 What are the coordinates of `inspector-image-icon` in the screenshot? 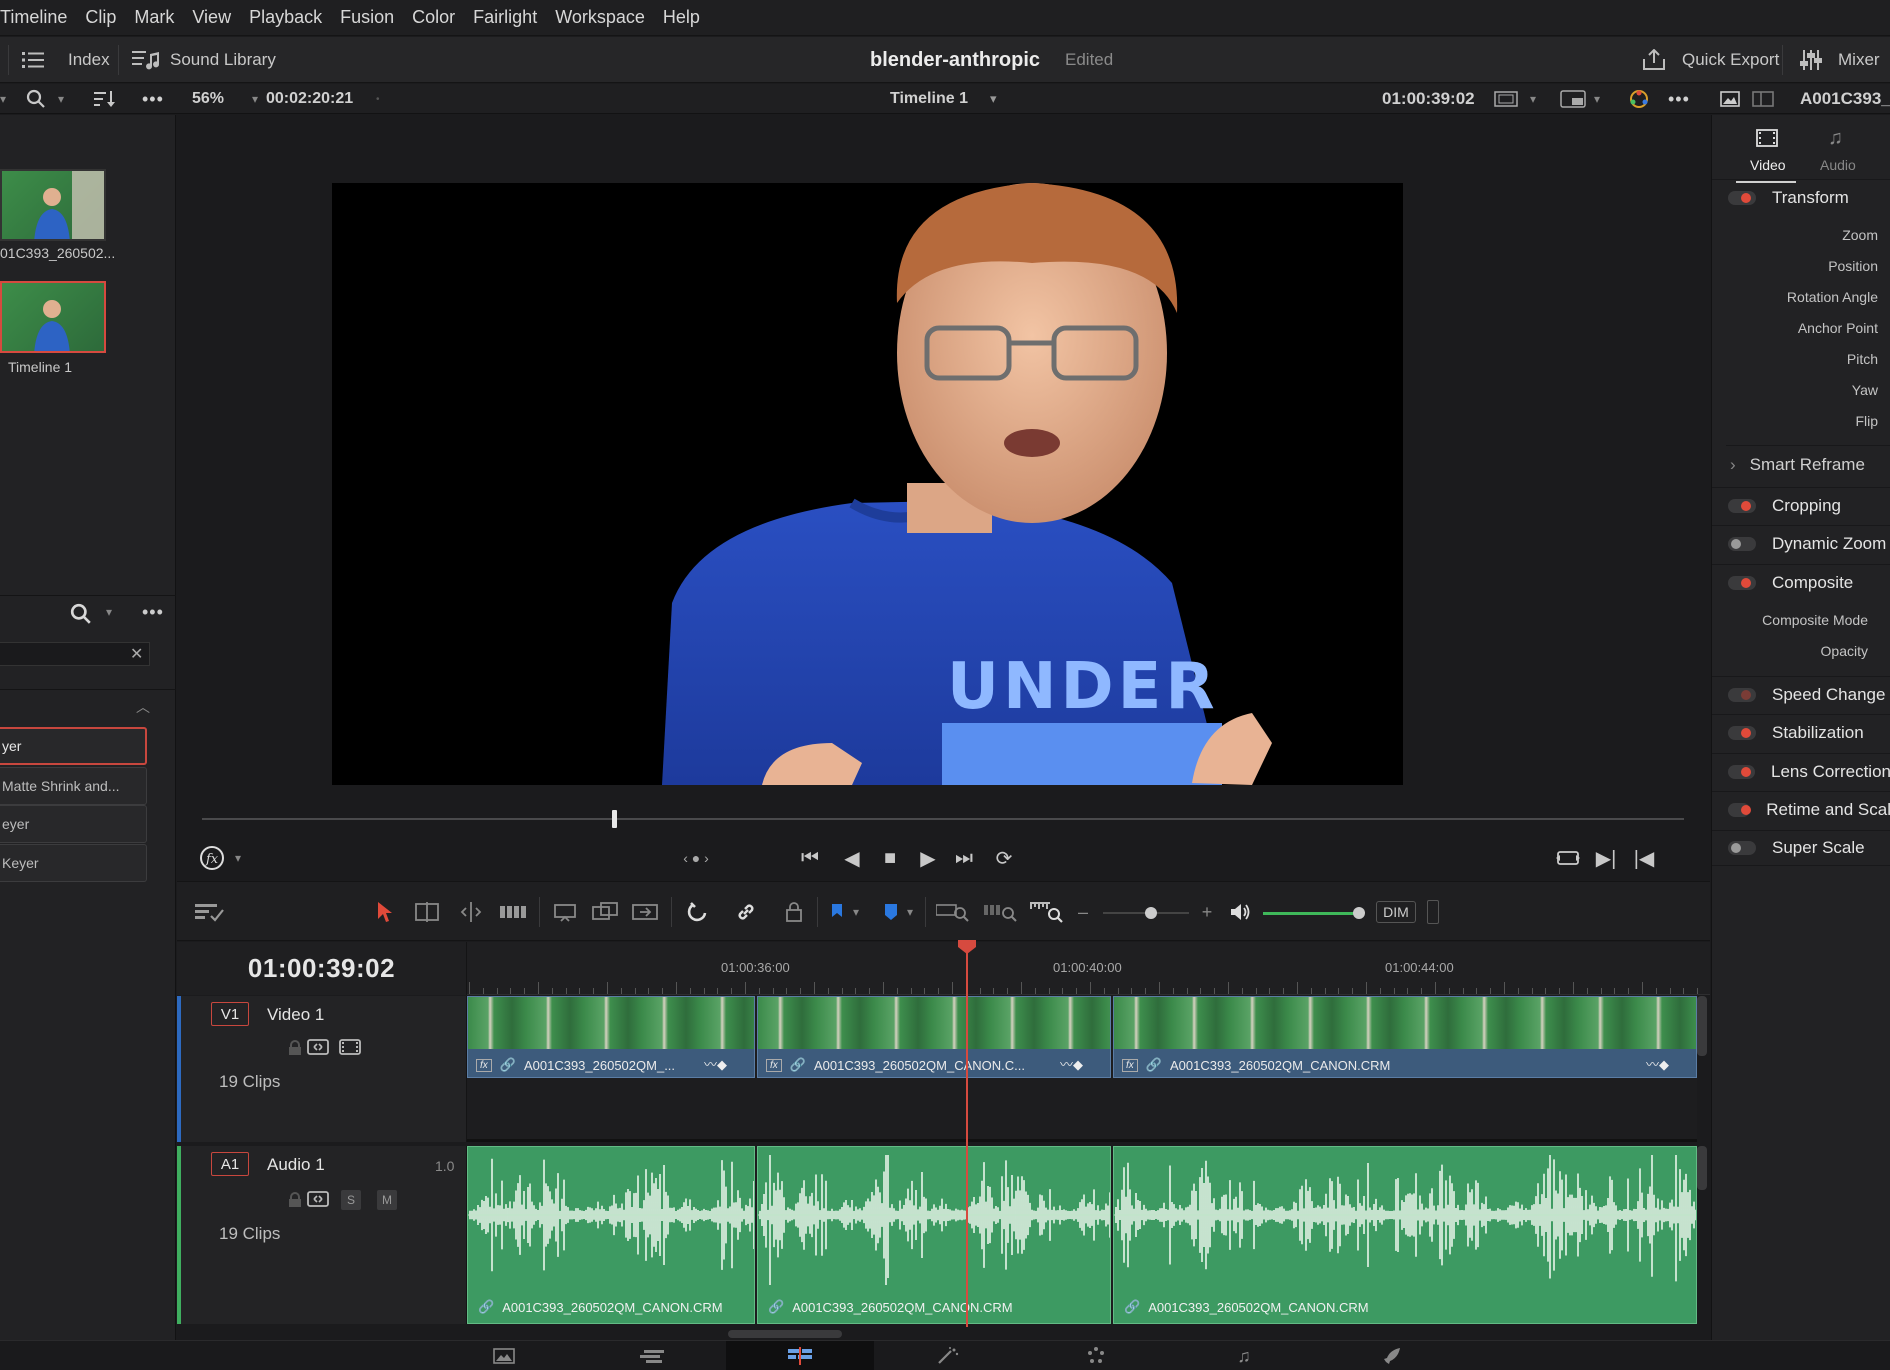 It's located at (1730, 99).